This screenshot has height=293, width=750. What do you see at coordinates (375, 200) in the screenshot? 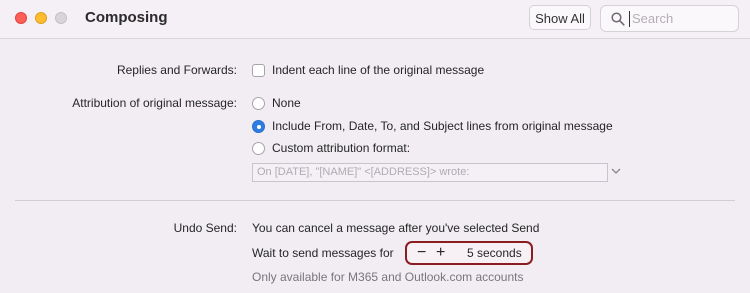
I see `section-divider` at bounding box center [375, 200].